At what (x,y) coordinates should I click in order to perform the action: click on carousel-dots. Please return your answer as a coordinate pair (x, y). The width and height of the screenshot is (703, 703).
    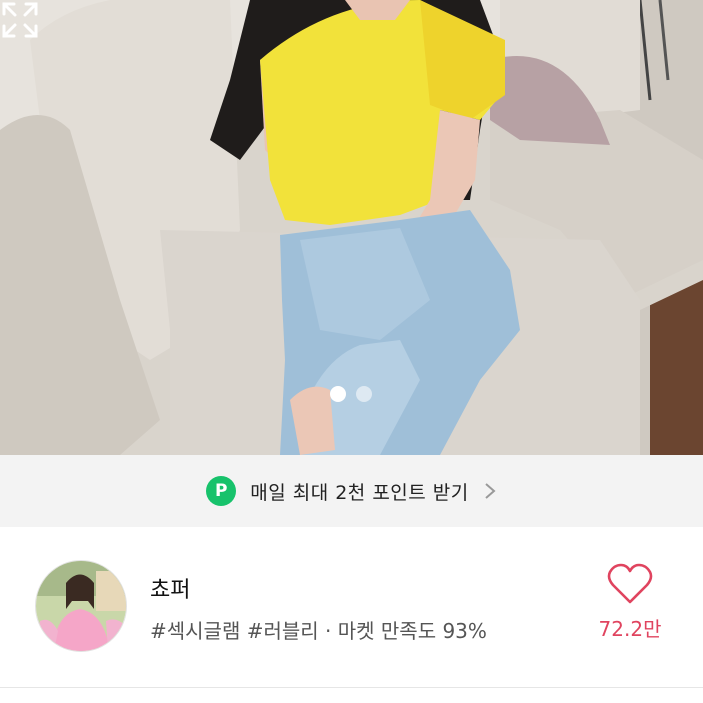
    Looking at the image, I should click on (351, 394).